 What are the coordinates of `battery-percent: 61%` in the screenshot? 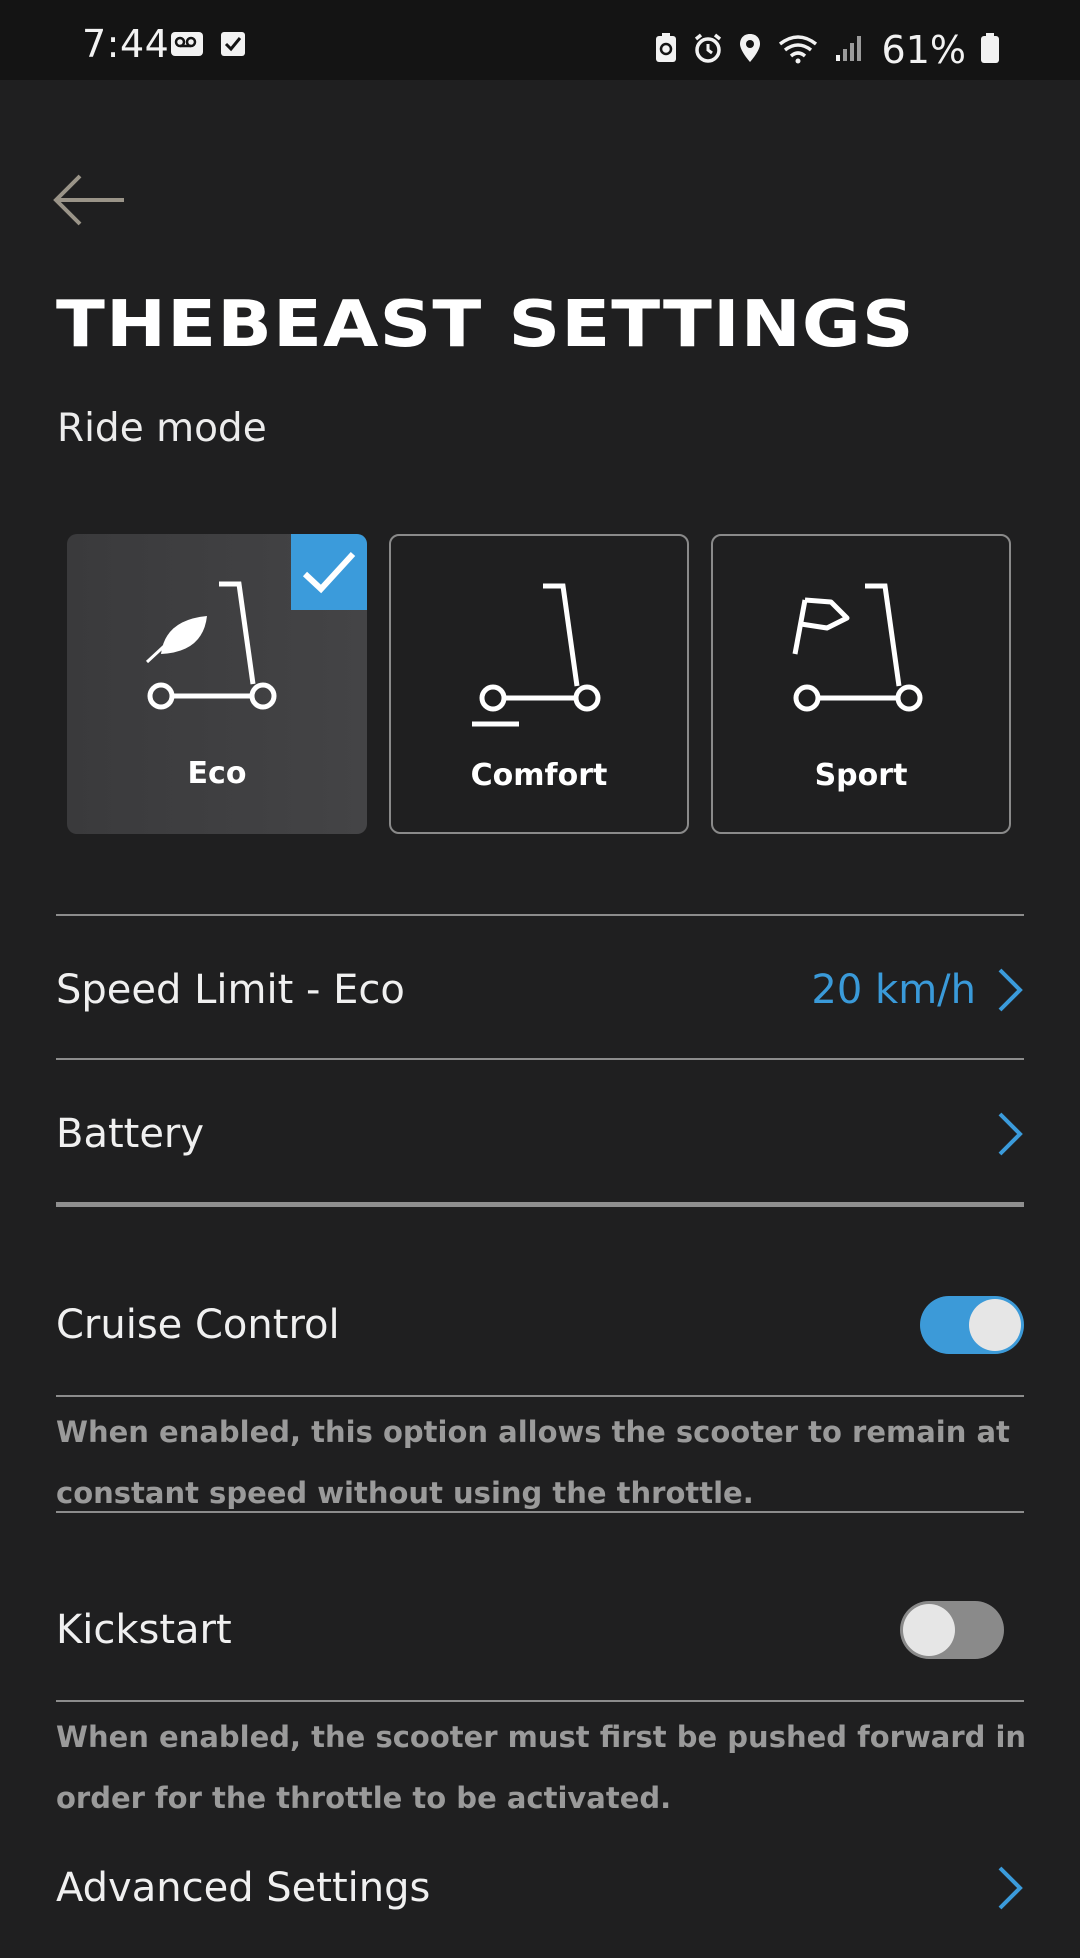 It's located at (923, 50).